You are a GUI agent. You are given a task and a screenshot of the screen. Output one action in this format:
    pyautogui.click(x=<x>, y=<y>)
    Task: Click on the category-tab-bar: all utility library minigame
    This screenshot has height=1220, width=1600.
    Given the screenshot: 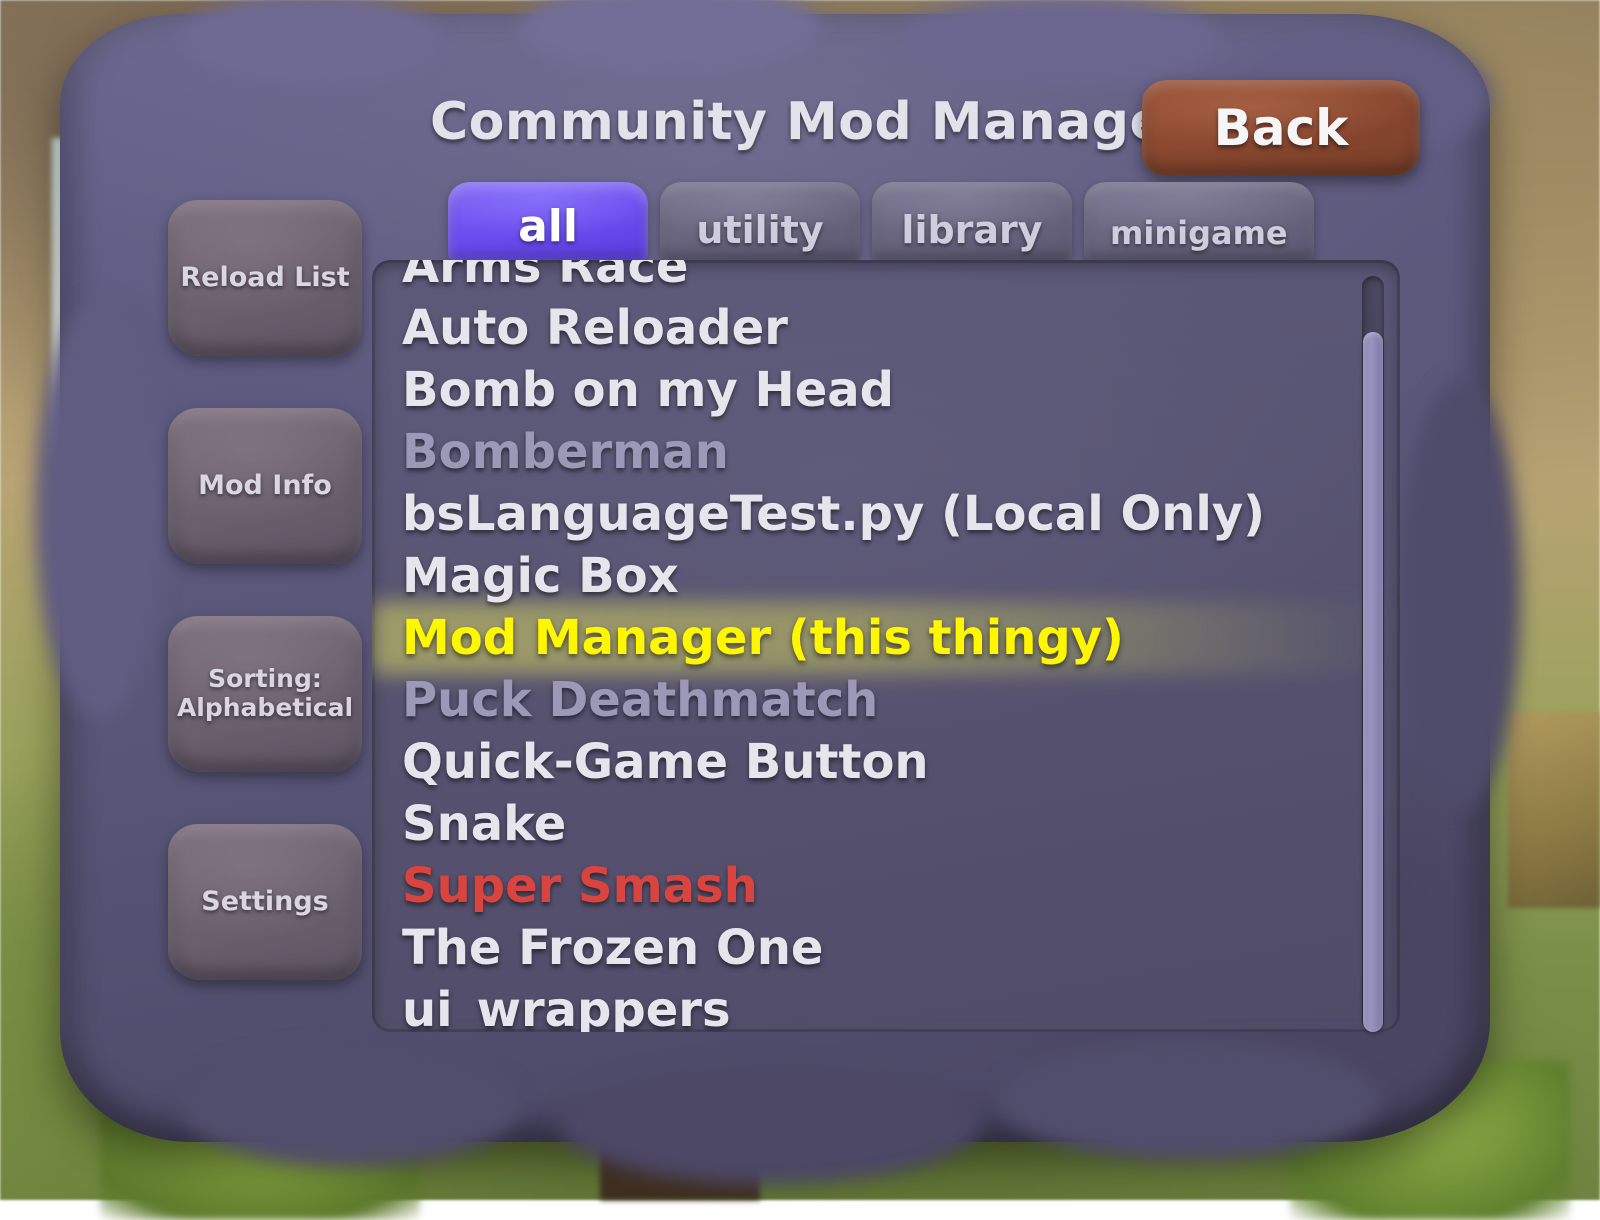 What is the action you would take?
    pyautogui.click(x=881, y=221)
    